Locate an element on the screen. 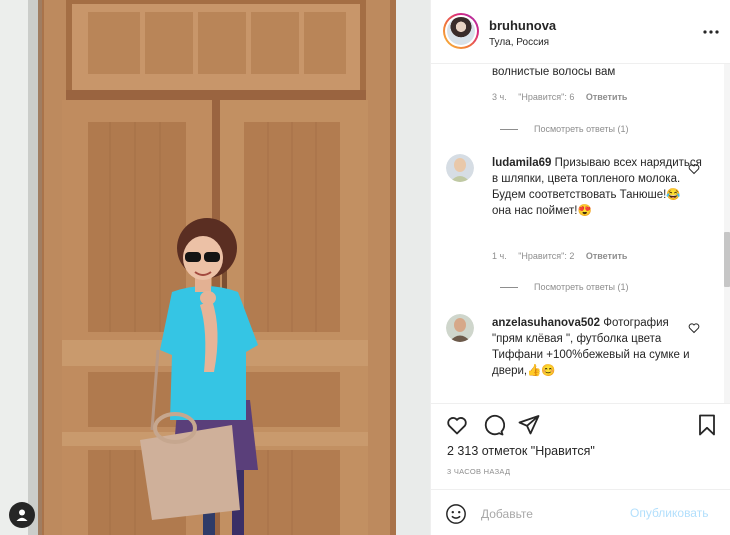  comment-text: волнистые волосы вам is located at coordinates (554, 72).